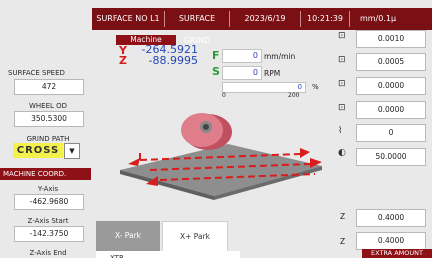 This screenshot has height=258, width=432. Describe the element at coordinates (48, 189) in the screenshot. I see `y-axis-label: Y-Axis` at that location.